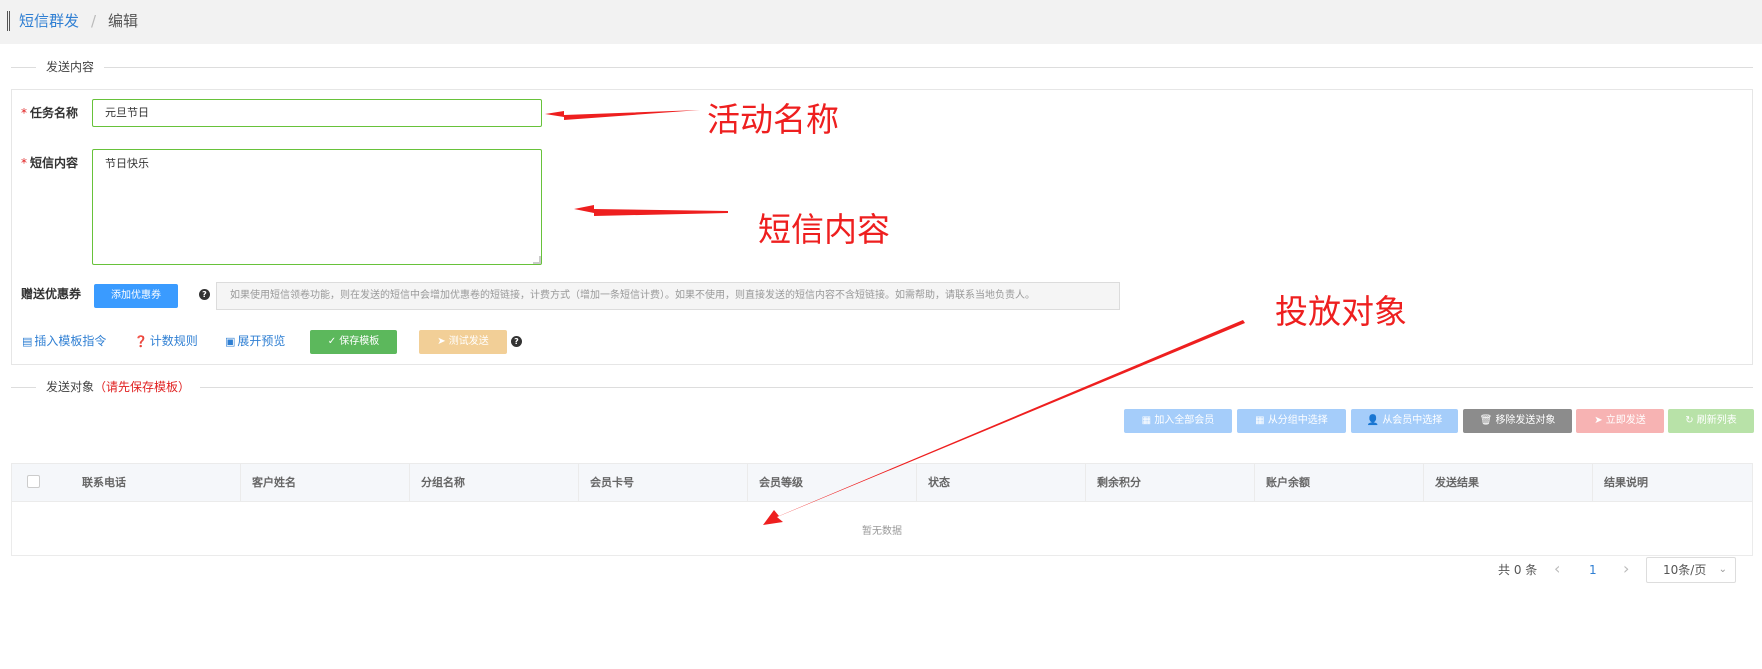 The image size is (1762, 669). I want to click on arrow-sms-content, so click(651, 210).